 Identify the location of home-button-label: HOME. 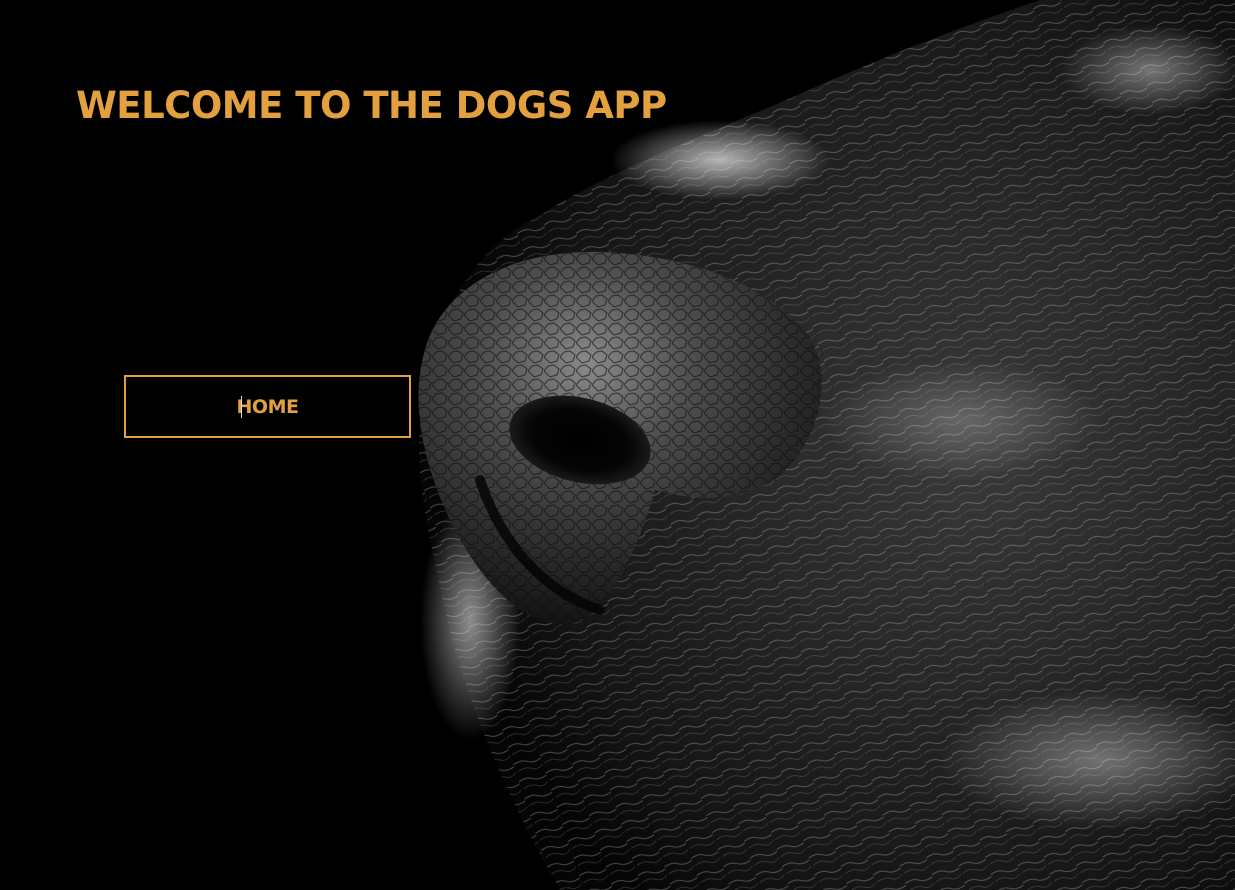
(267, 406).